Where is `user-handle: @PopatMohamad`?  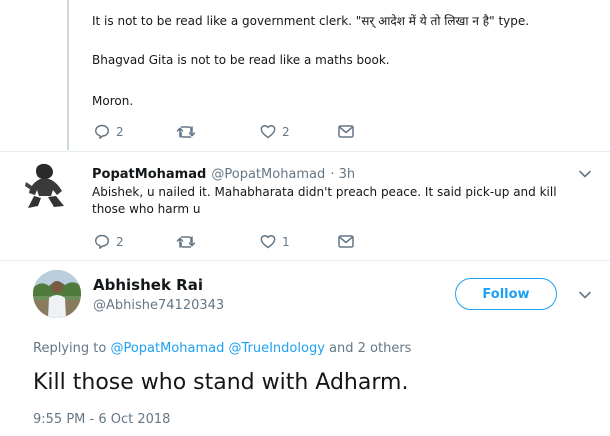 user-handle: @PopatMohamad is located at coordinates (268, 174).